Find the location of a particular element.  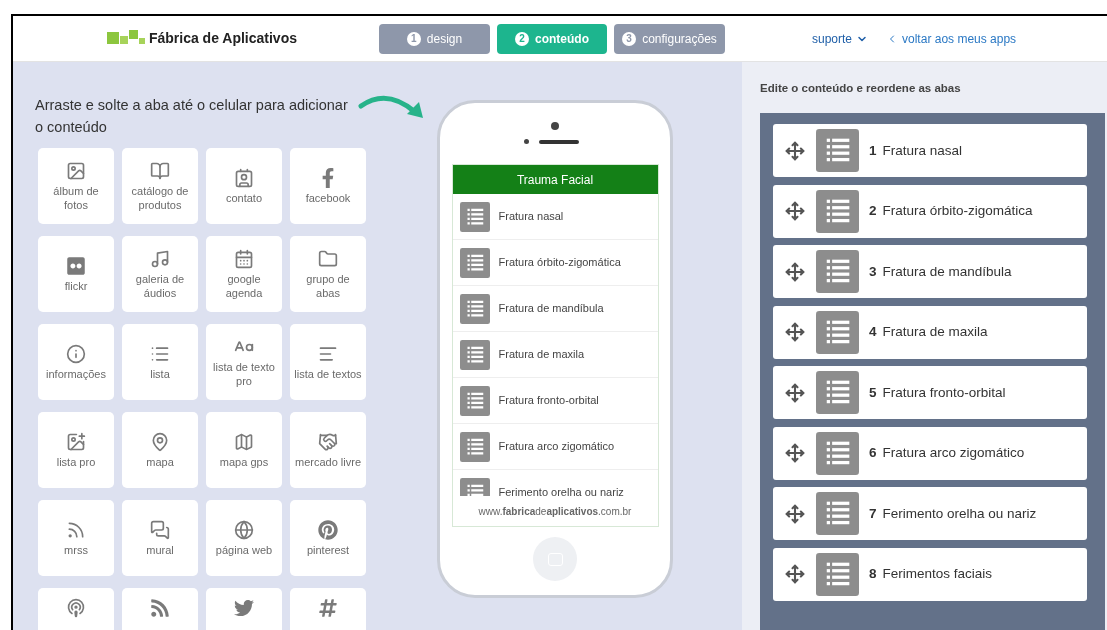

tab-number: 1 is located at coordinates (873, 150).